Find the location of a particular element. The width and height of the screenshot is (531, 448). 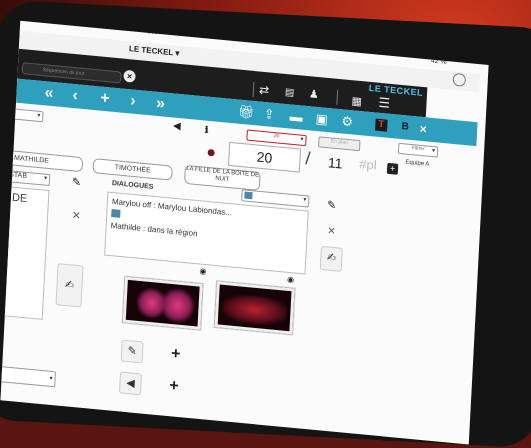

camera-icon: ▬ is located at coordinates (296, 116).